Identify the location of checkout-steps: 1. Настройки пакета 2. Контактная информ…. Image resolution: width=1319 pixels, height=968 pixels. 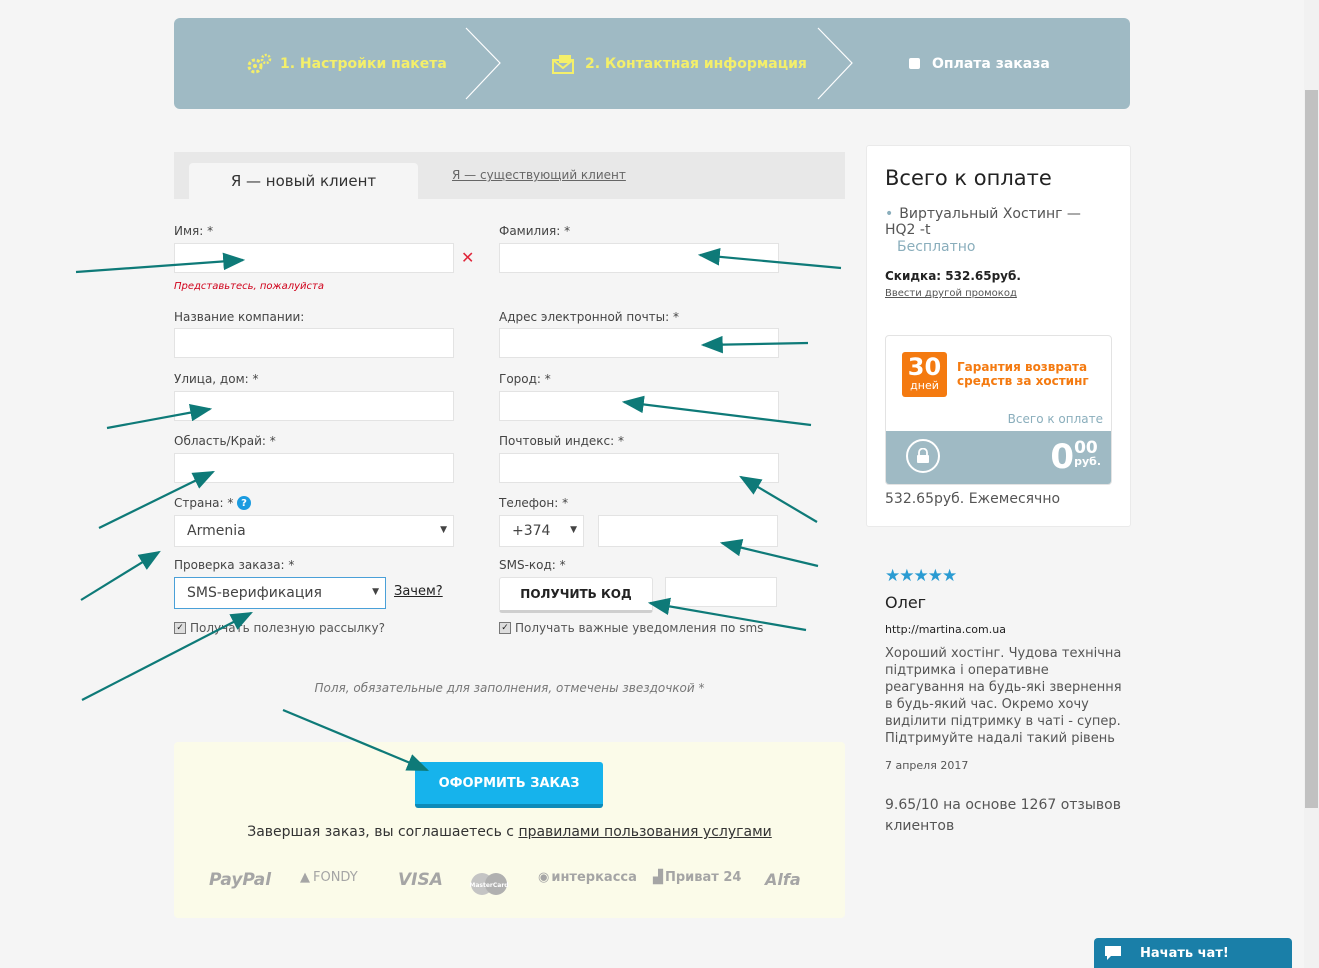
(652, 63).